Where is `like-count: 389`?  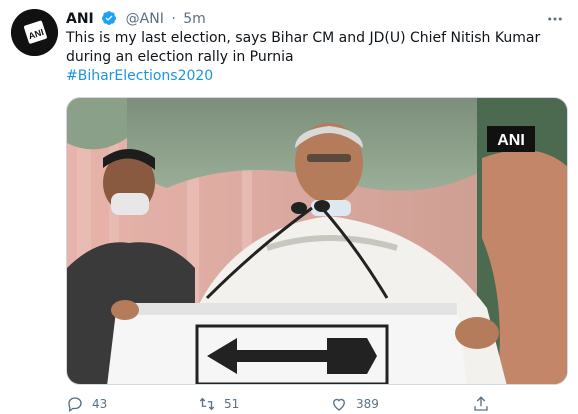
like-count: 389 is located at coordinates (367, 404).